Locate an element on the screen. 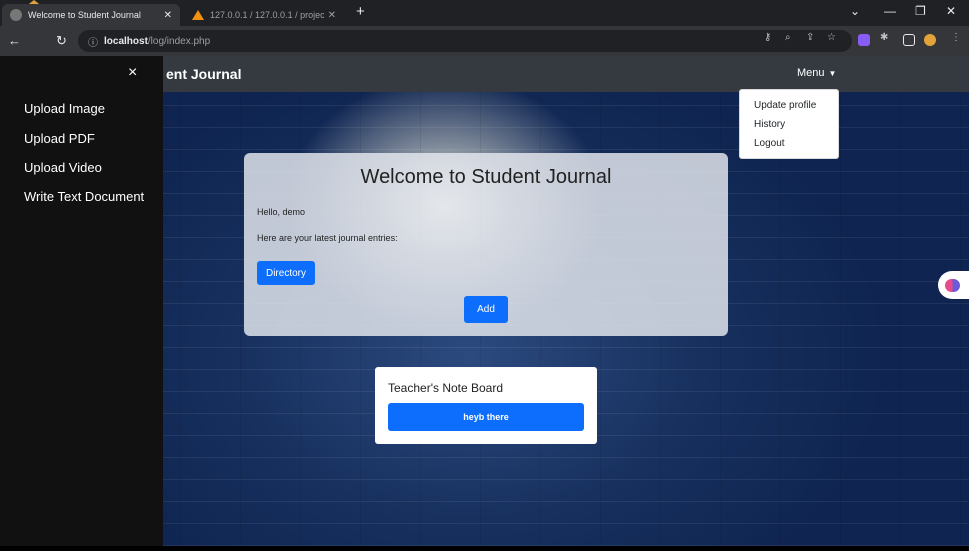 Image resolution: width=969 pixels, height=551 pixels. tab-search-icon: ⌄ is located at coordinates (855, 11).